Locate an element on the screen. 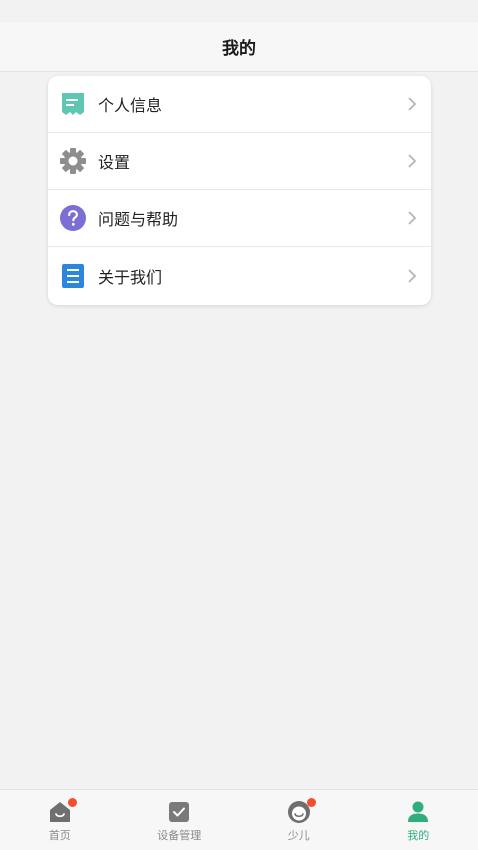  page-title: 我的 is located at coordinates (239, 49).